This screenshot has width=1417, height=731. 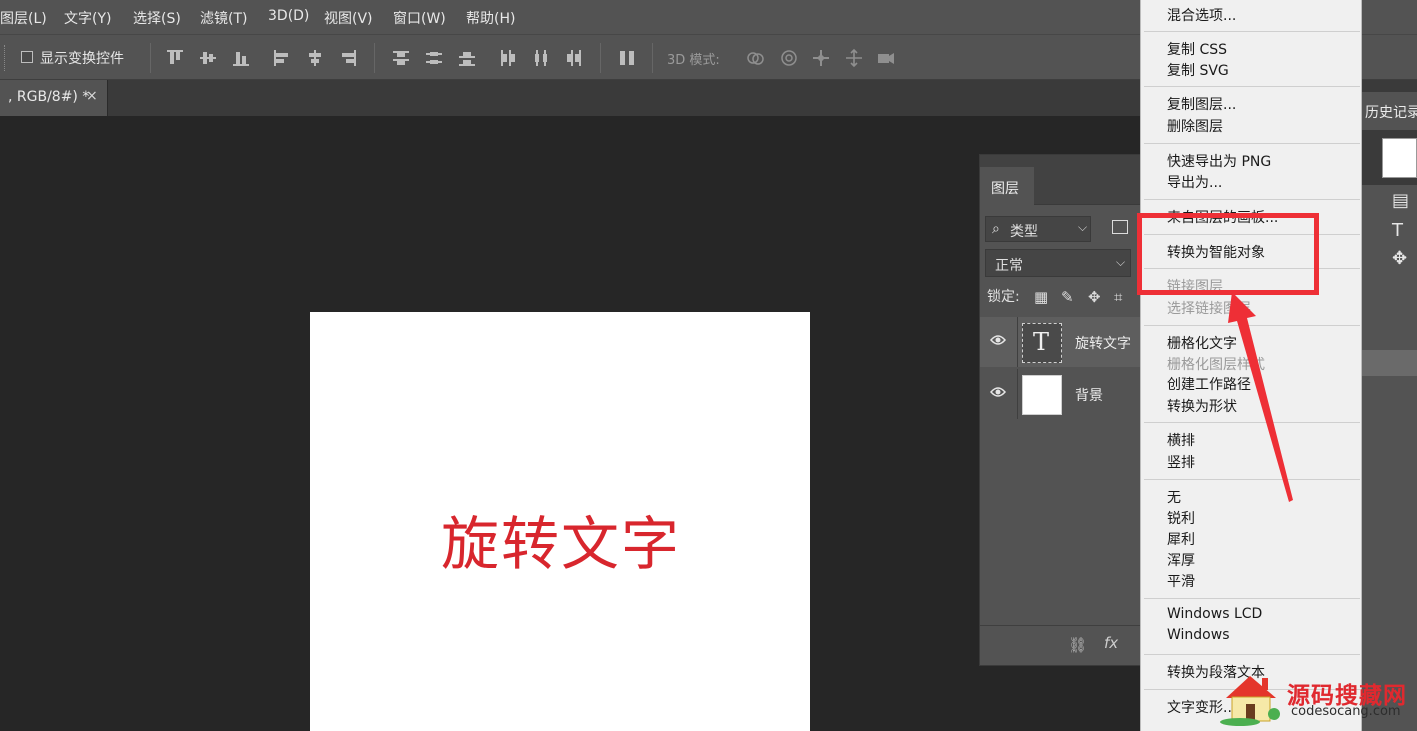 I want to click on close-tab-icon: ×, so click(x=92, y=96).